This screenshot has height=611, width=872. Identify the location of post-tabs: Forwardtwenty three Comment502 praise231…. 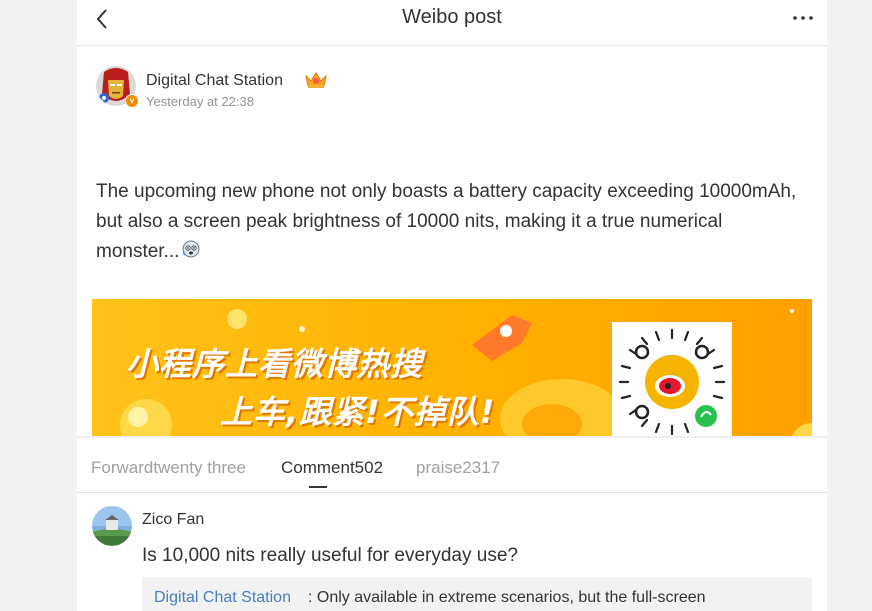
(452, 465).